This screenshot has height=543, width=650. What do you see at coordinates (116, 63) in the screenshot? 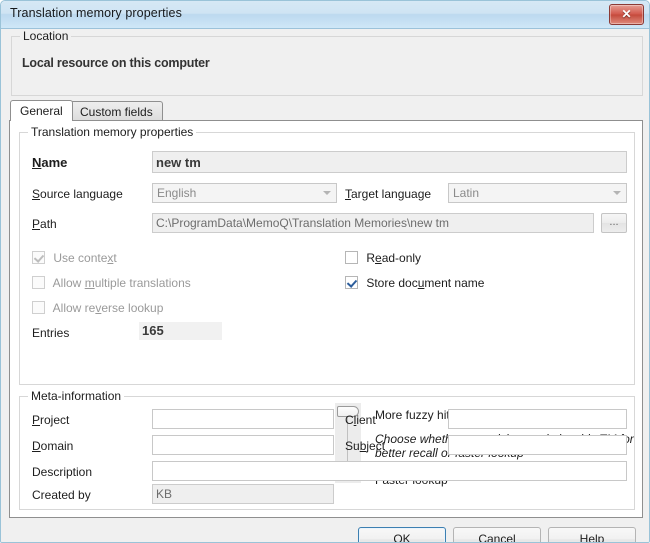
I see `location-value: Local resource on this computer` at bounding box center [116, 63].